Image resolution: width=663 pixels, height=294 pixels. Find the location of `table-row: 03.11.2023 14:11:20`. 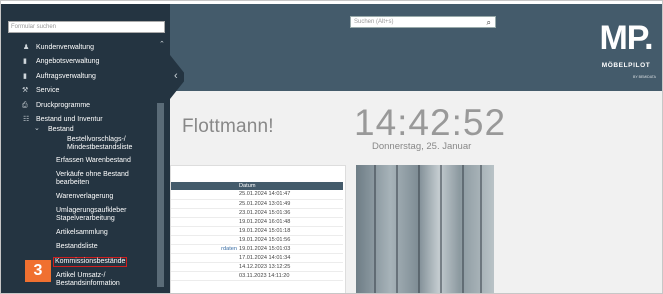

table-row: 03.11.2023 14:11:20 is located at coordinates (257, 276).